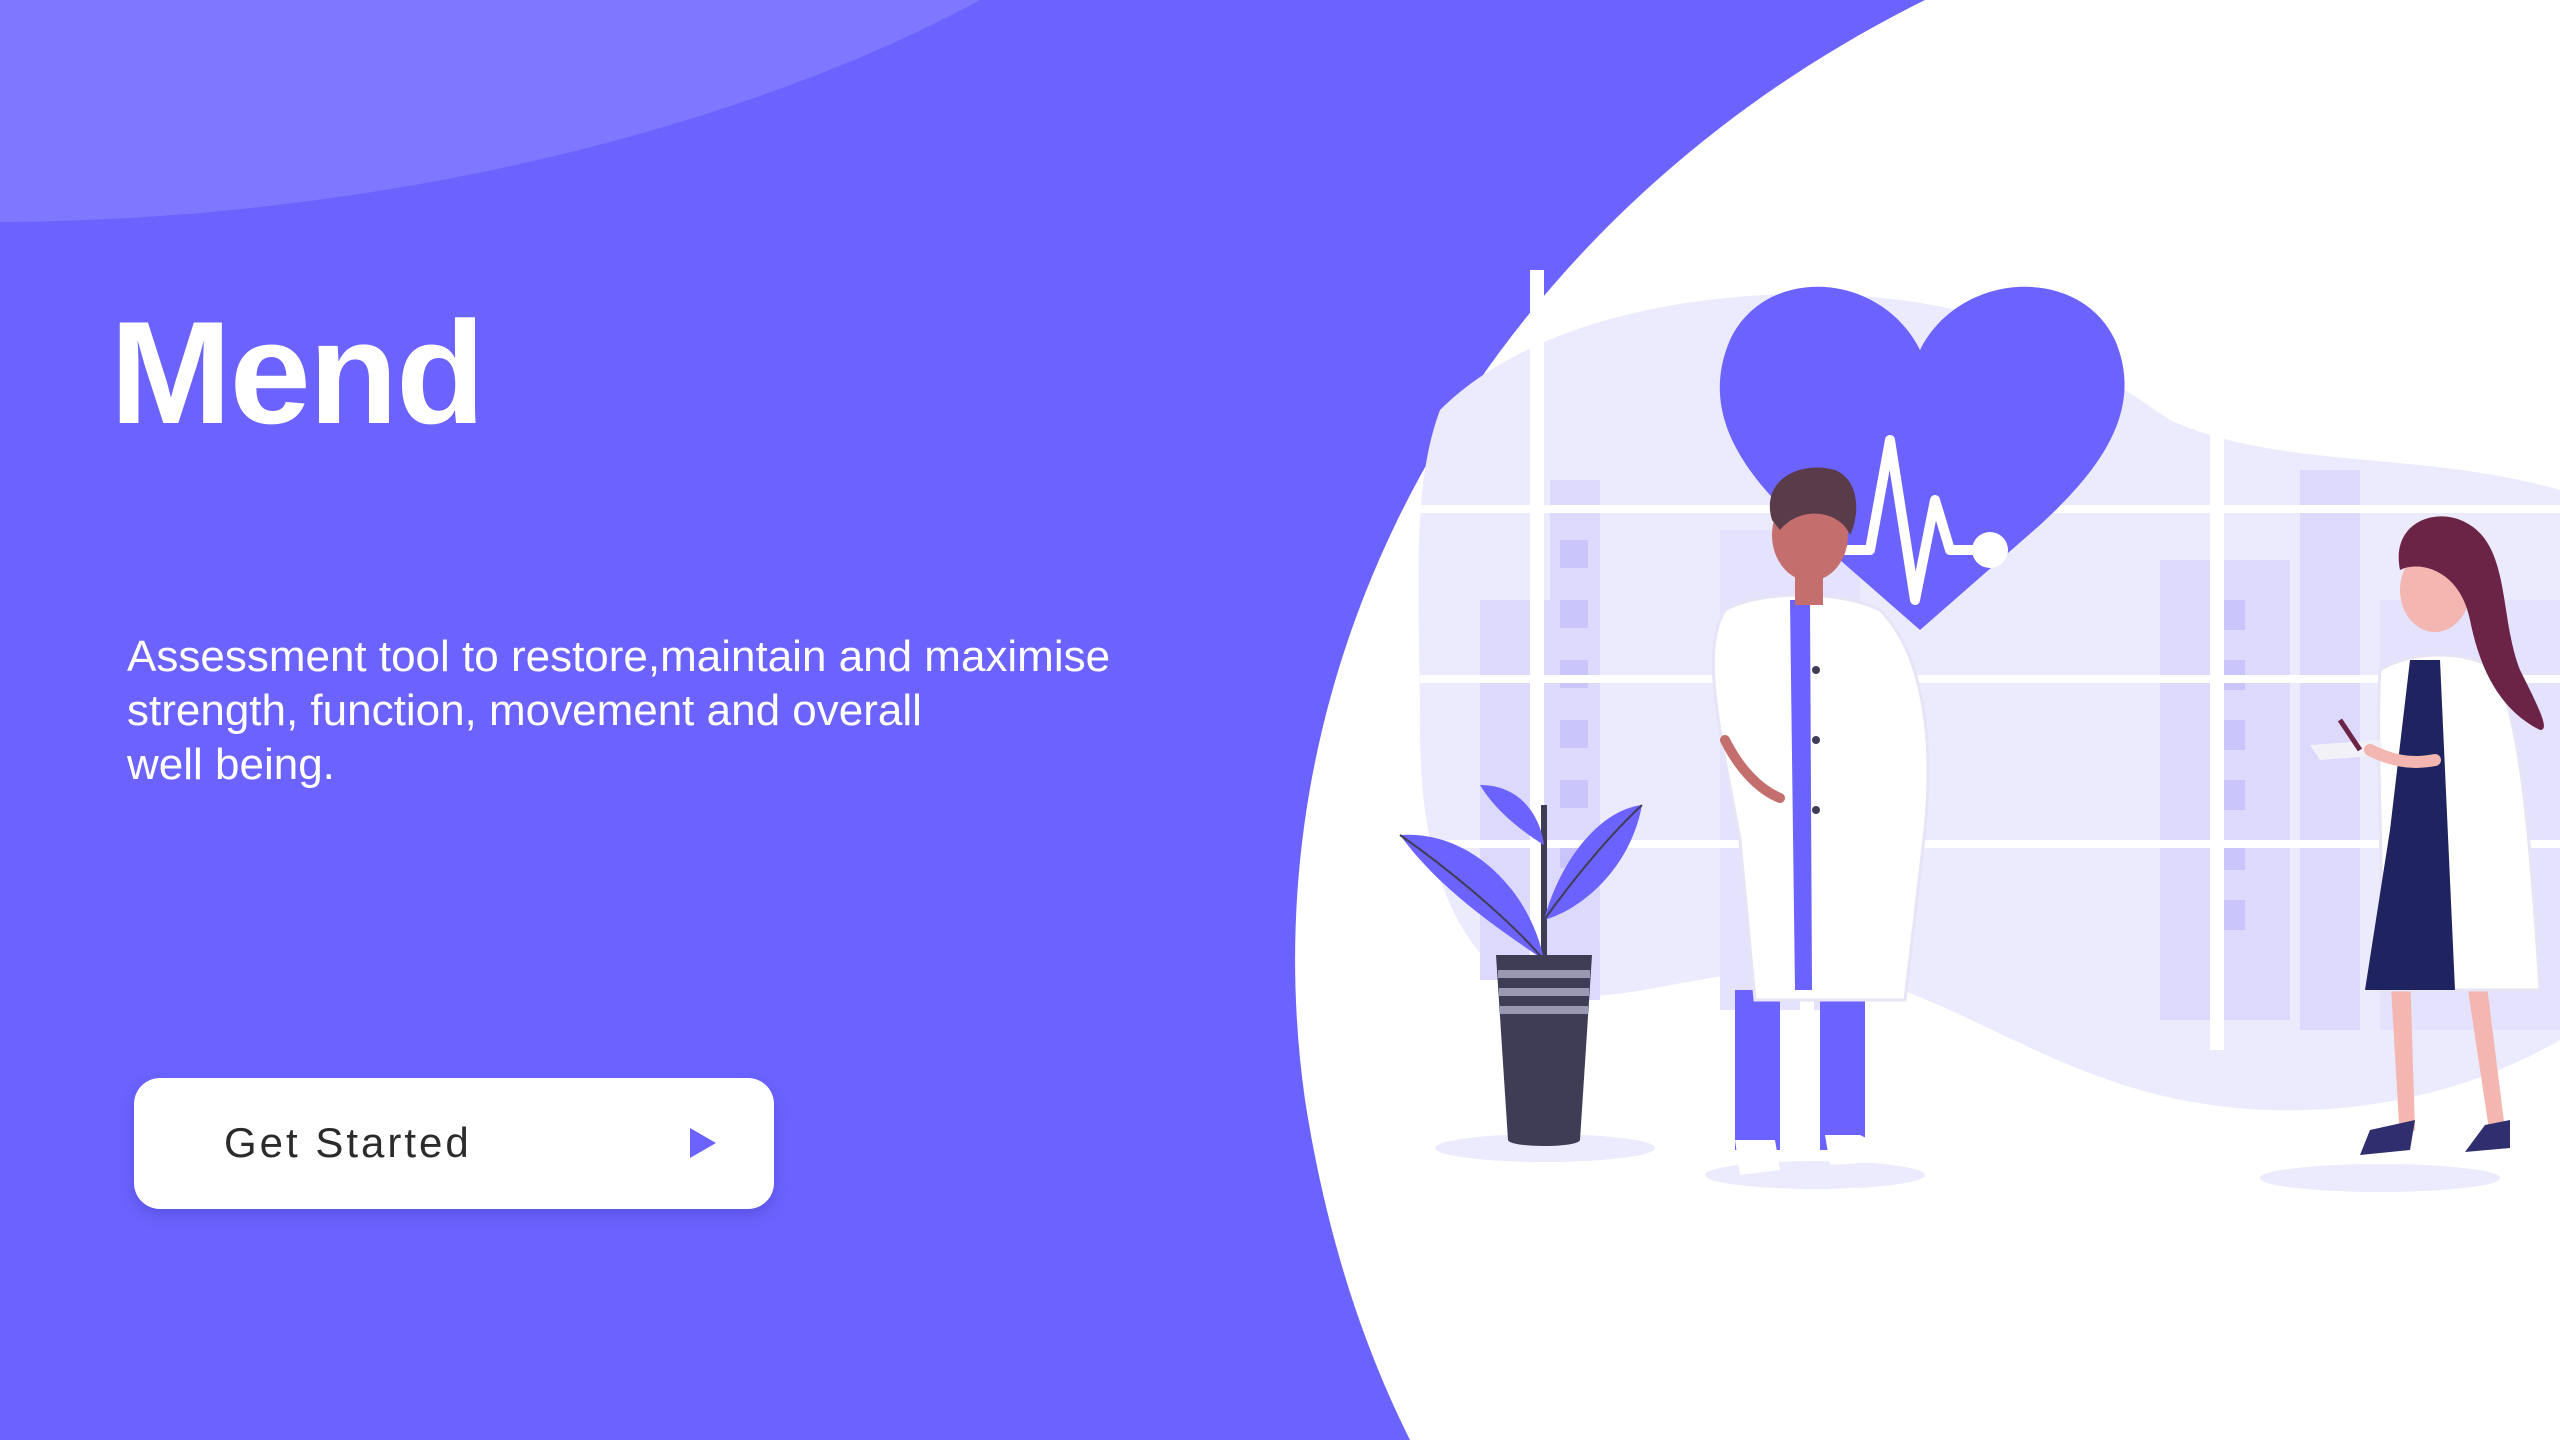  I want to click on tagline-line-2: strength, function, movement and overall, so click(524, 710).